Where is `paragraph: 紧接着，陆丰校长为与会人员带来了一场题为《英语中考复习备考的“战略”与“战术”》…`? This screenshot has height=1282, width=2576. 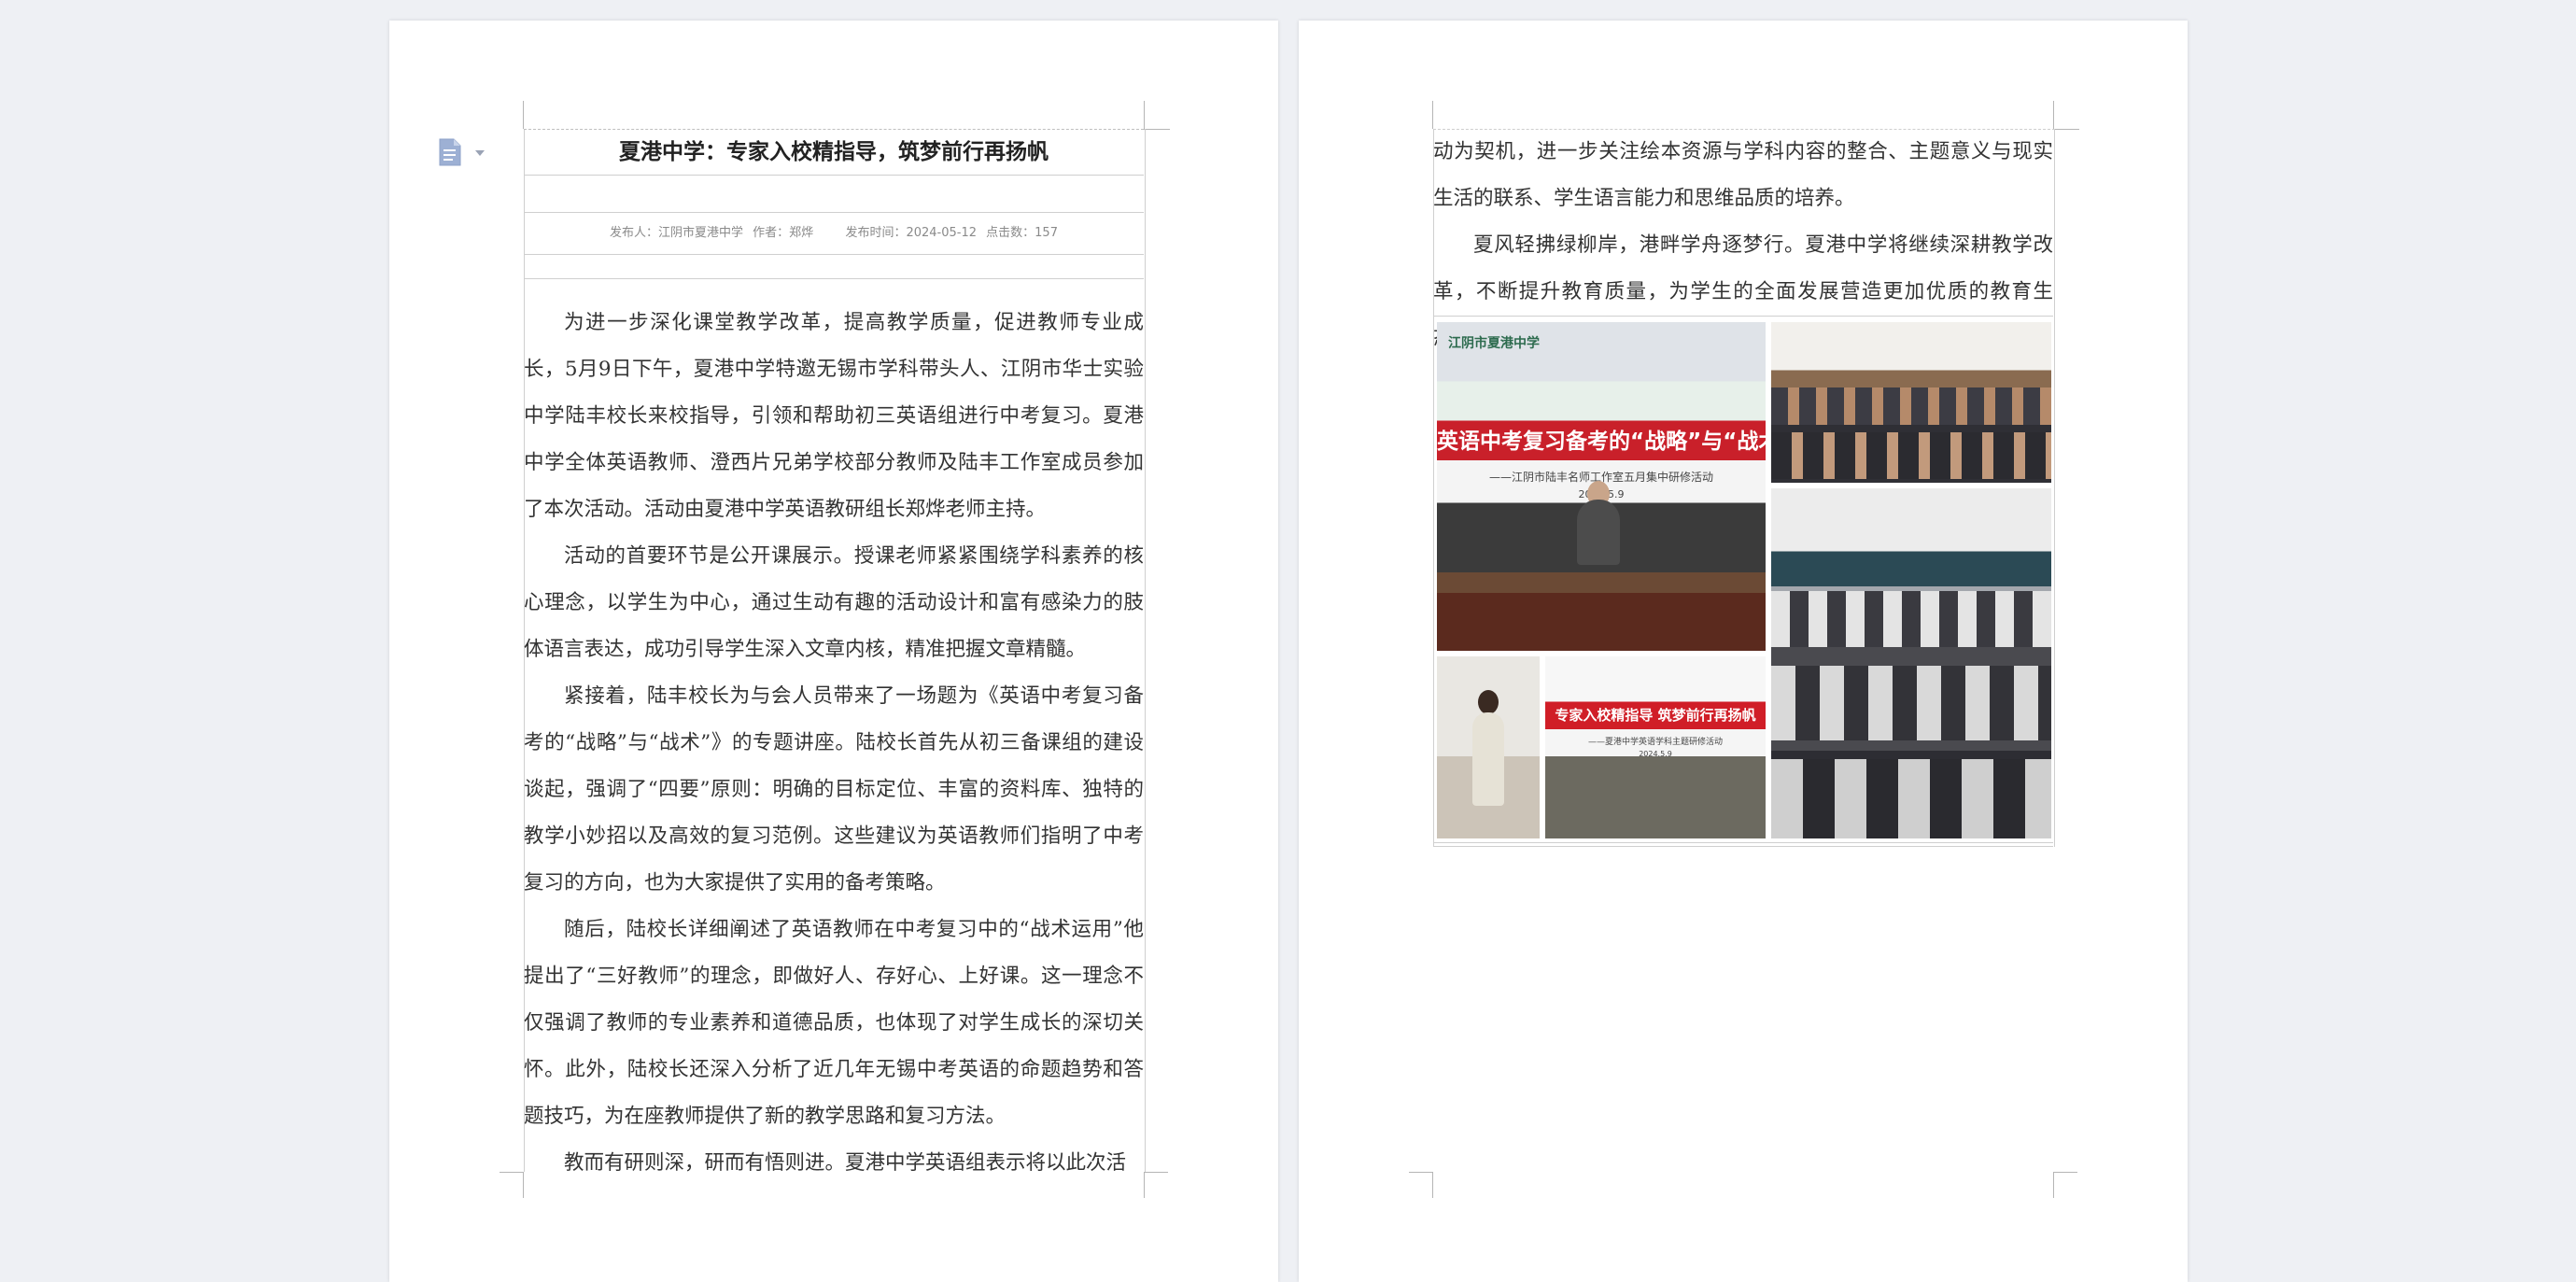 paragraph: 紧接着，陆丰校长为与会人员带来了一场题为《英语中考复习备考的“战略”与“战术”》… is located at coordinates (834, 789).